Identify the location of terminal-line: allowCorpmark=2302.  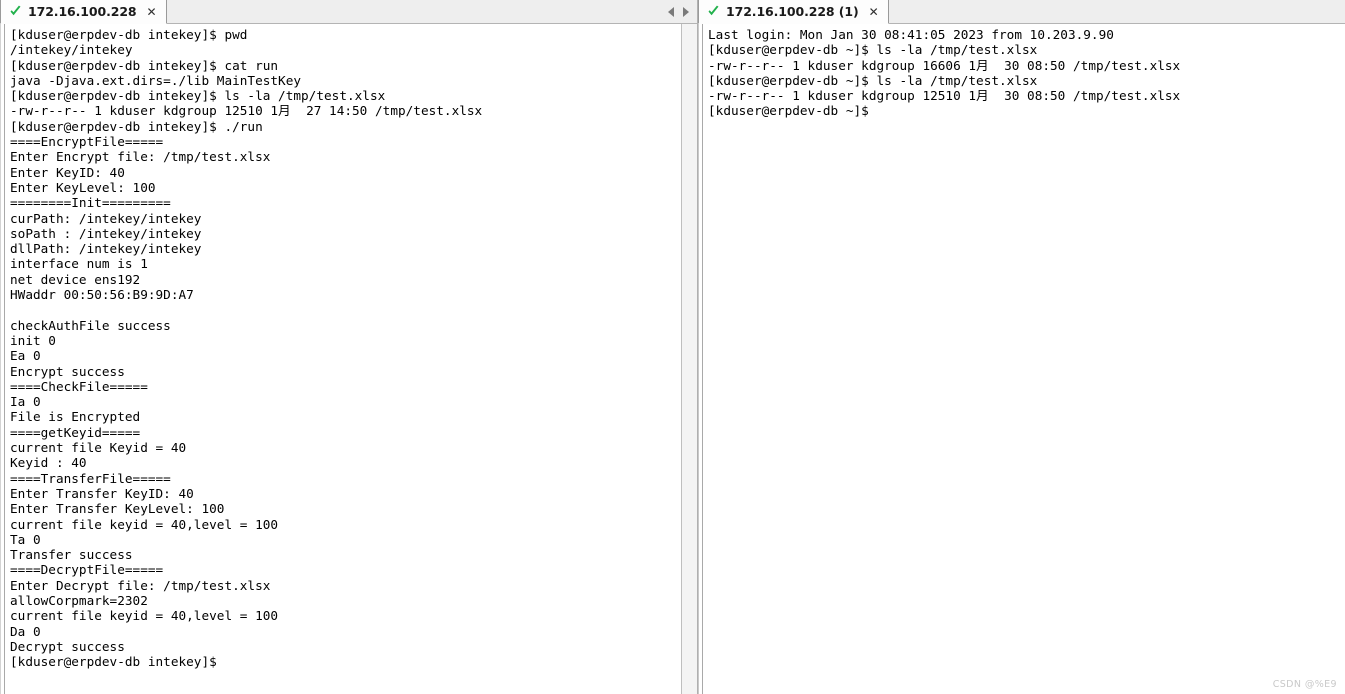
(79, 600).